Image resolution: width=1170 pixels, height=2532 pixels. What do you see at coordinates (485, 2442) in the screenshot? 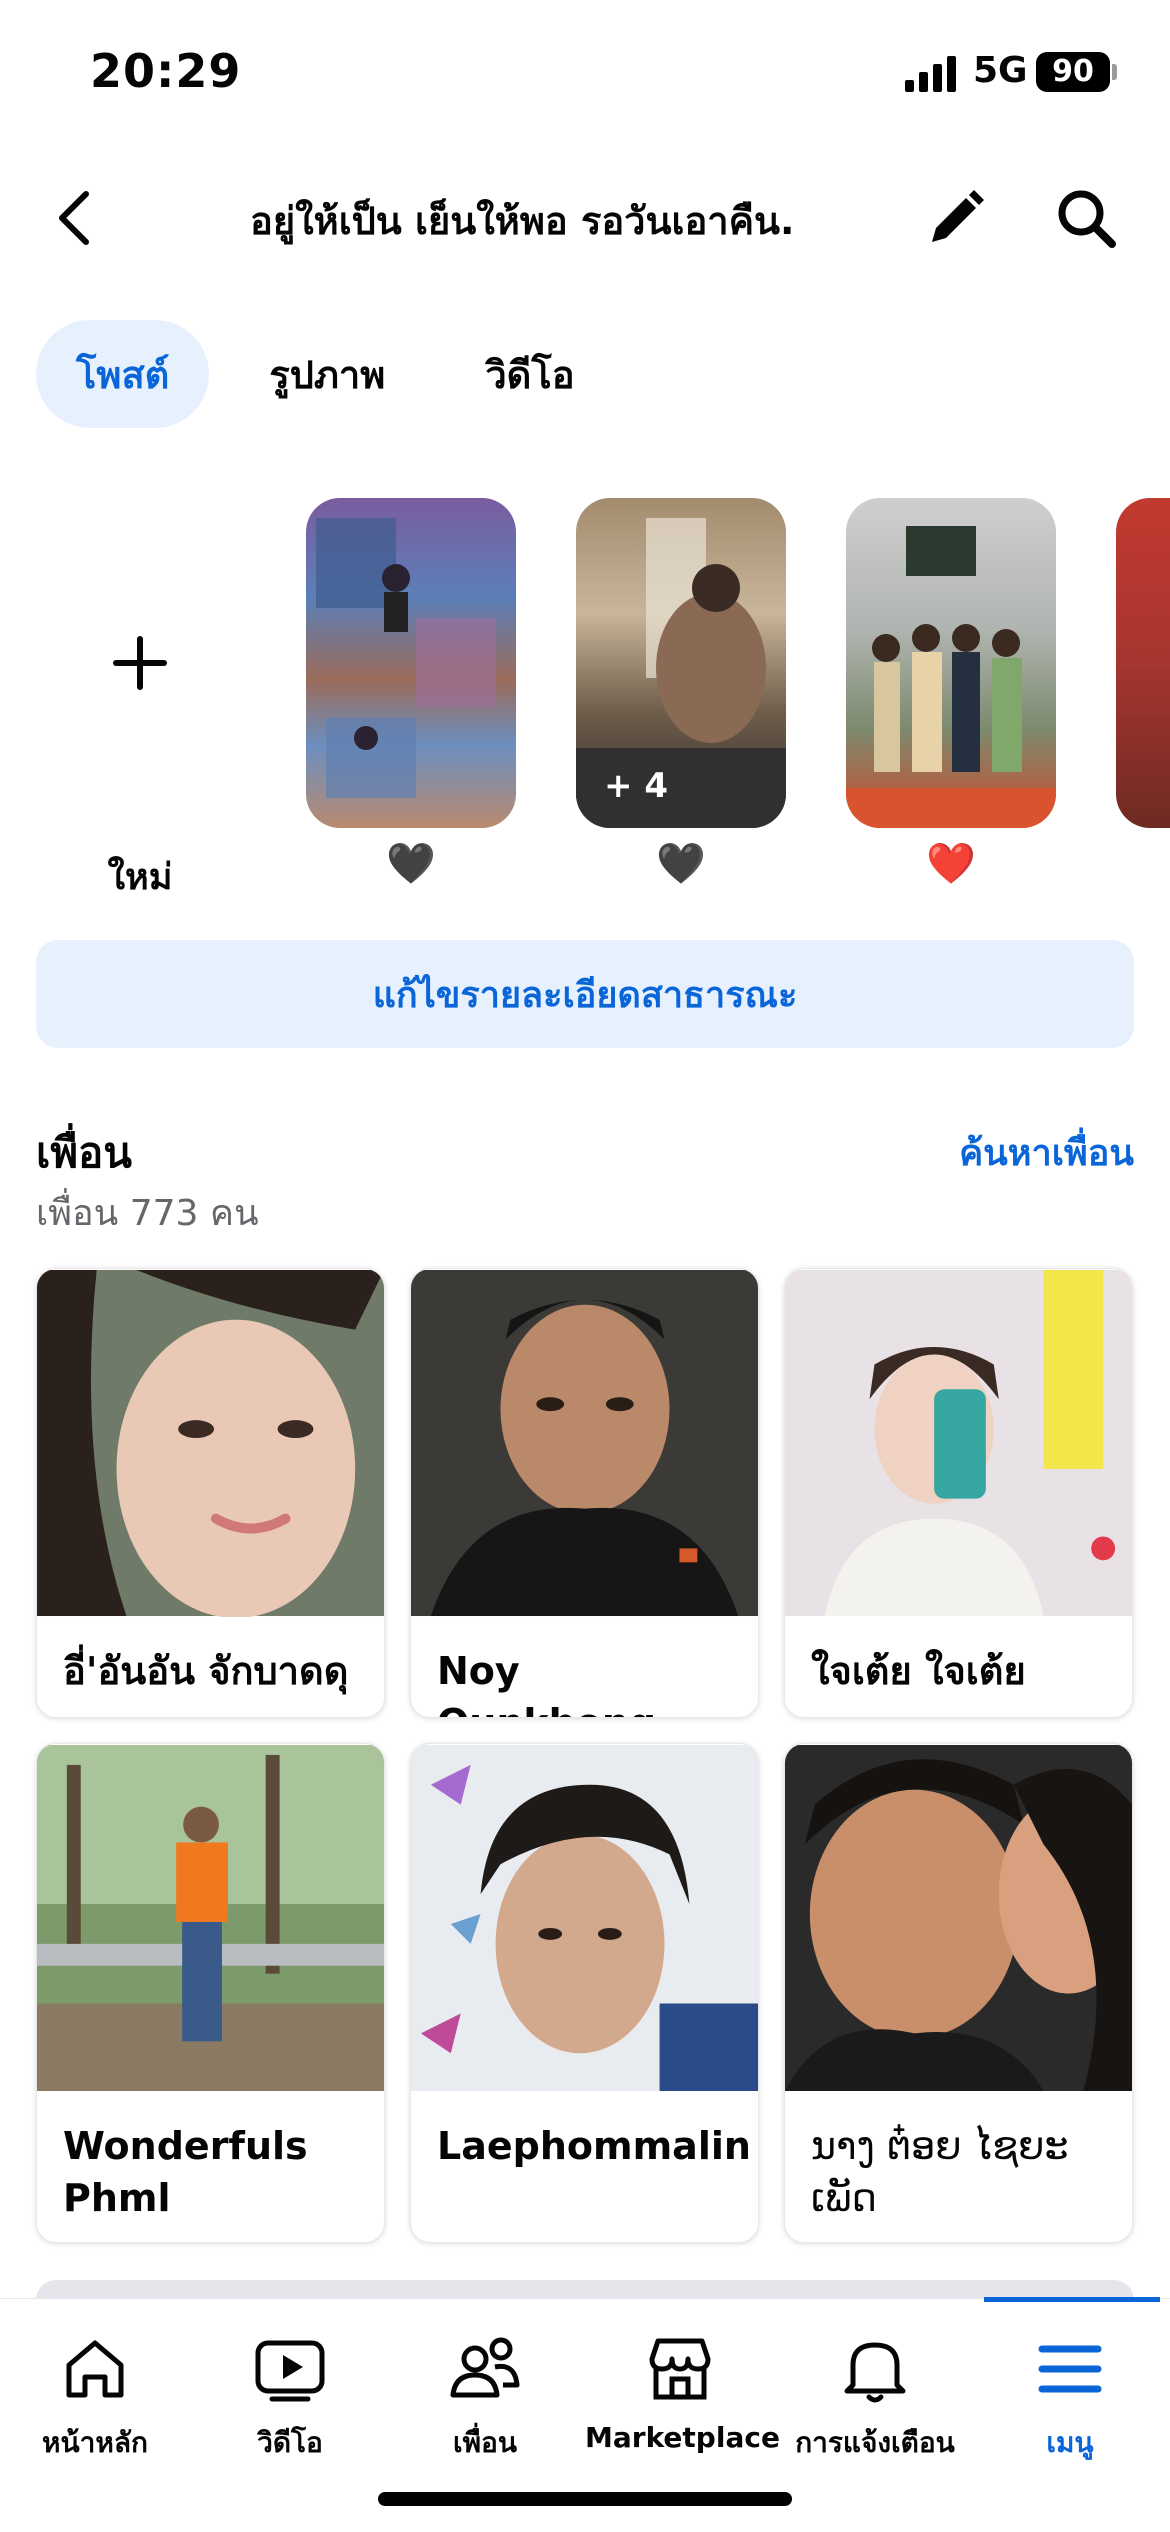
I see `nav-friends-label: เพื่อน` at bounding box center [485, 2442].